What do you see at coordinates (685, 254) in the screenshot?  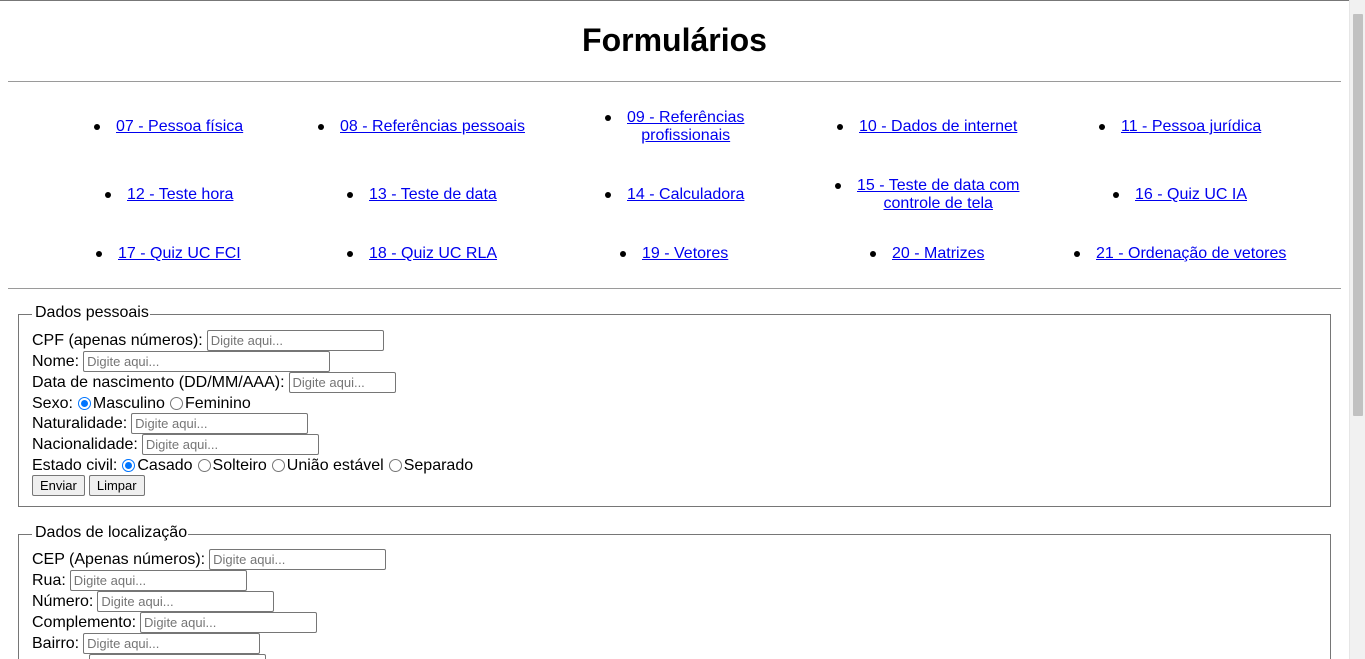 I see `nav-link-vetores: 19 - Vetores` at bounding box center [685, 254].